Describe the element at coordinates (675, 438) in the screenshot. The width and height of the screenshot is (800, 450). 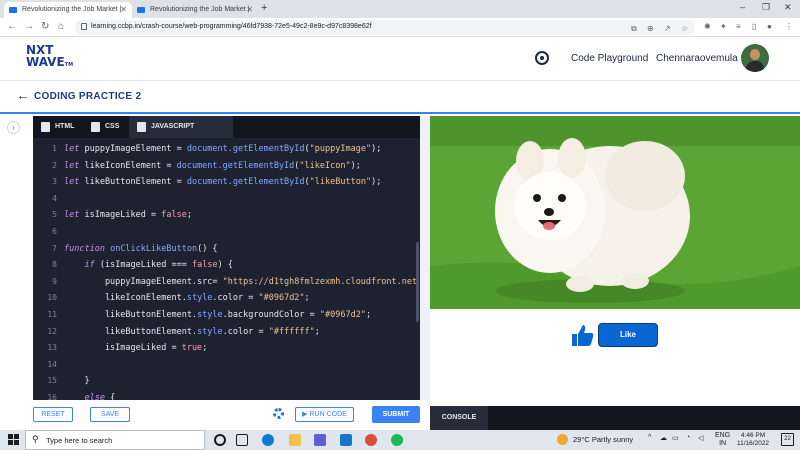
I see `battery-icon: ▭` at that location.